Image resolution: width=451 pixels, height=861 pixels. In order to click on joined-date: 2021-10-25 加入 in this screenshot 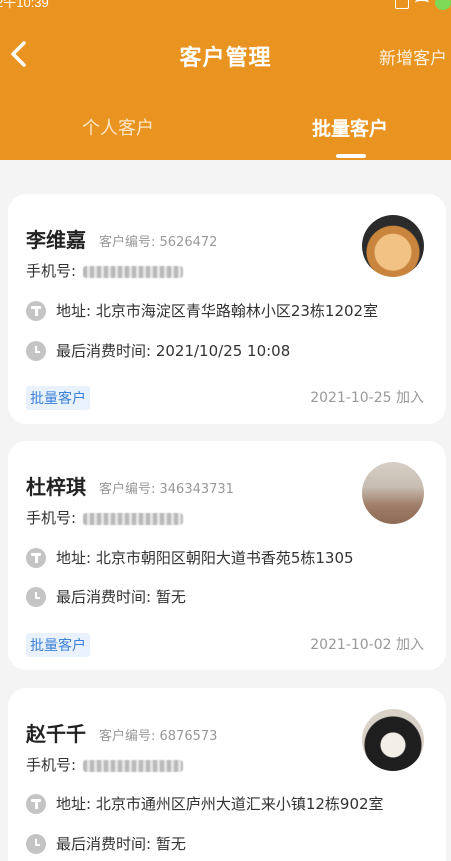, I will do `click(367, 398)`.